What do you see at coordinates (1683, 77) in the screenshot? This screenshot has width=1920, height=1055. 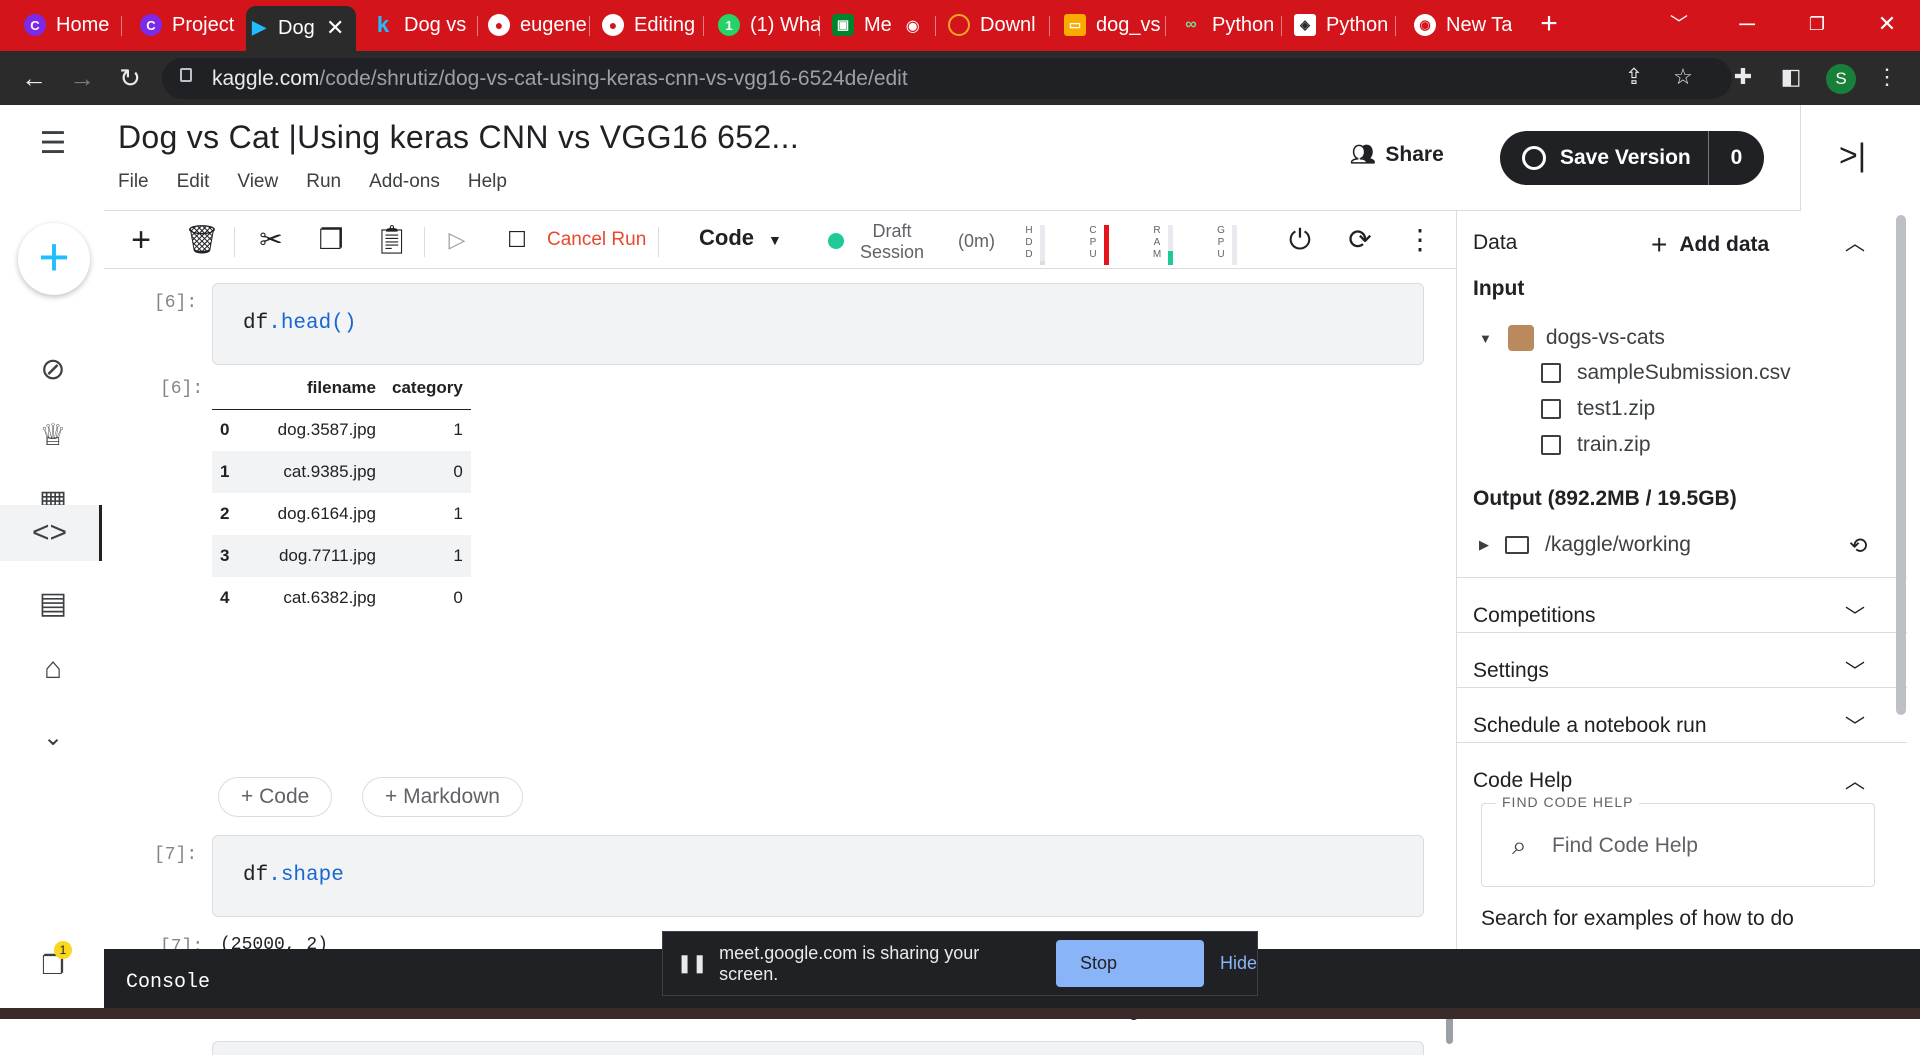 I see `bookmark-star-icon: ☆` at bounding box center [1683, 77].